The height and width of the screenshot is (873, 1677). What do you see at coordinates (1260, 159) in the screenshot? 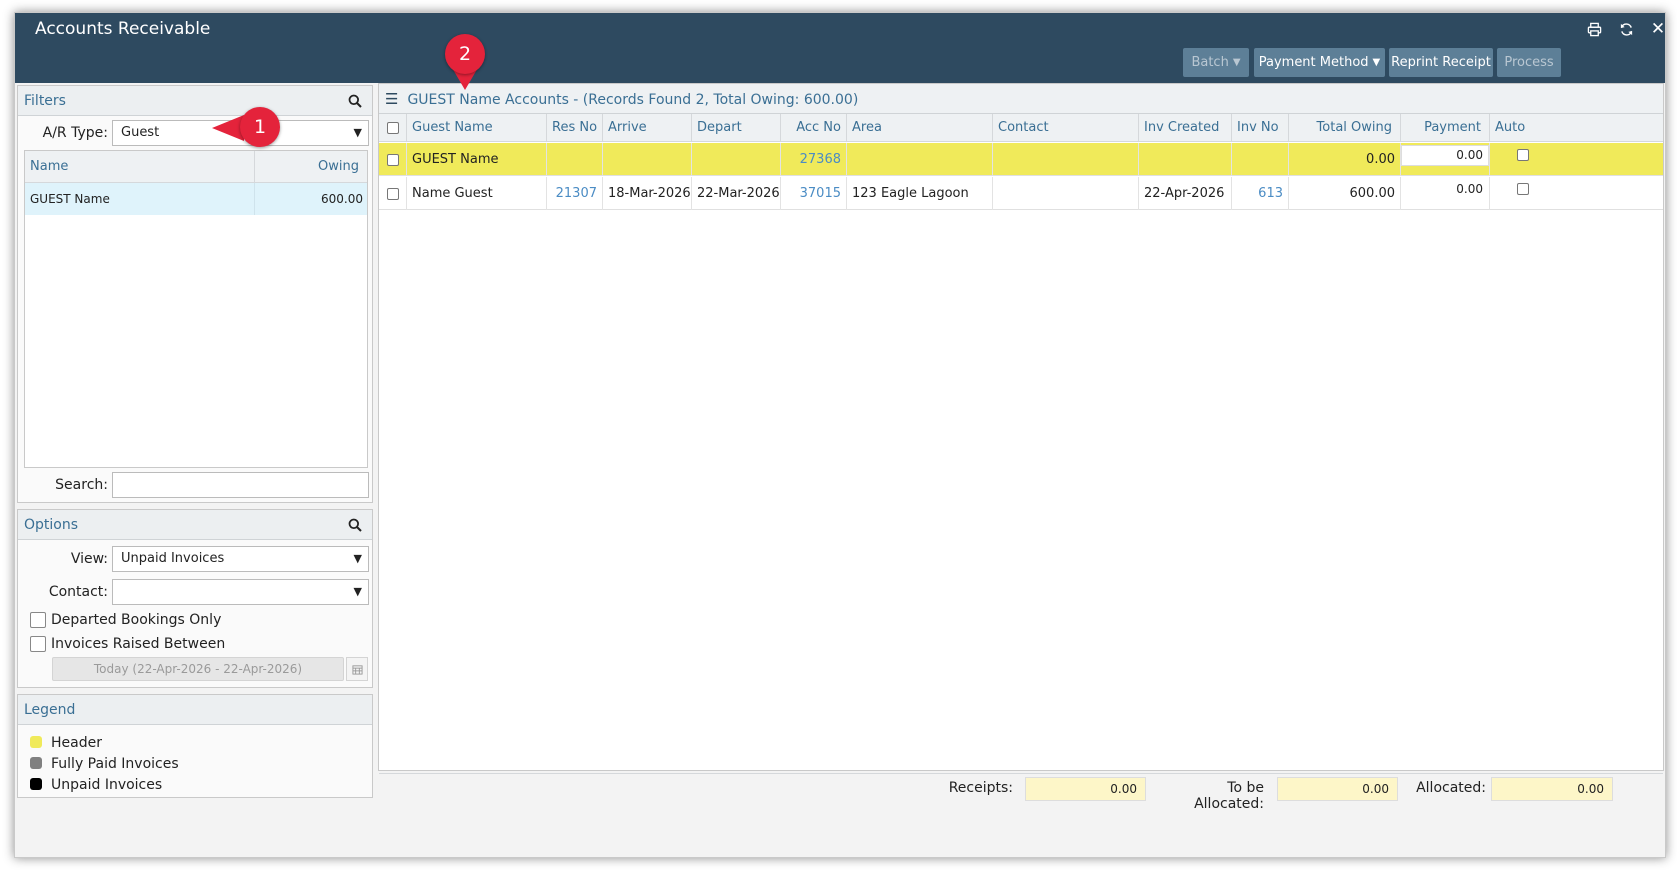
I see `cell-inv-no` at bounding box center [1260, 159].